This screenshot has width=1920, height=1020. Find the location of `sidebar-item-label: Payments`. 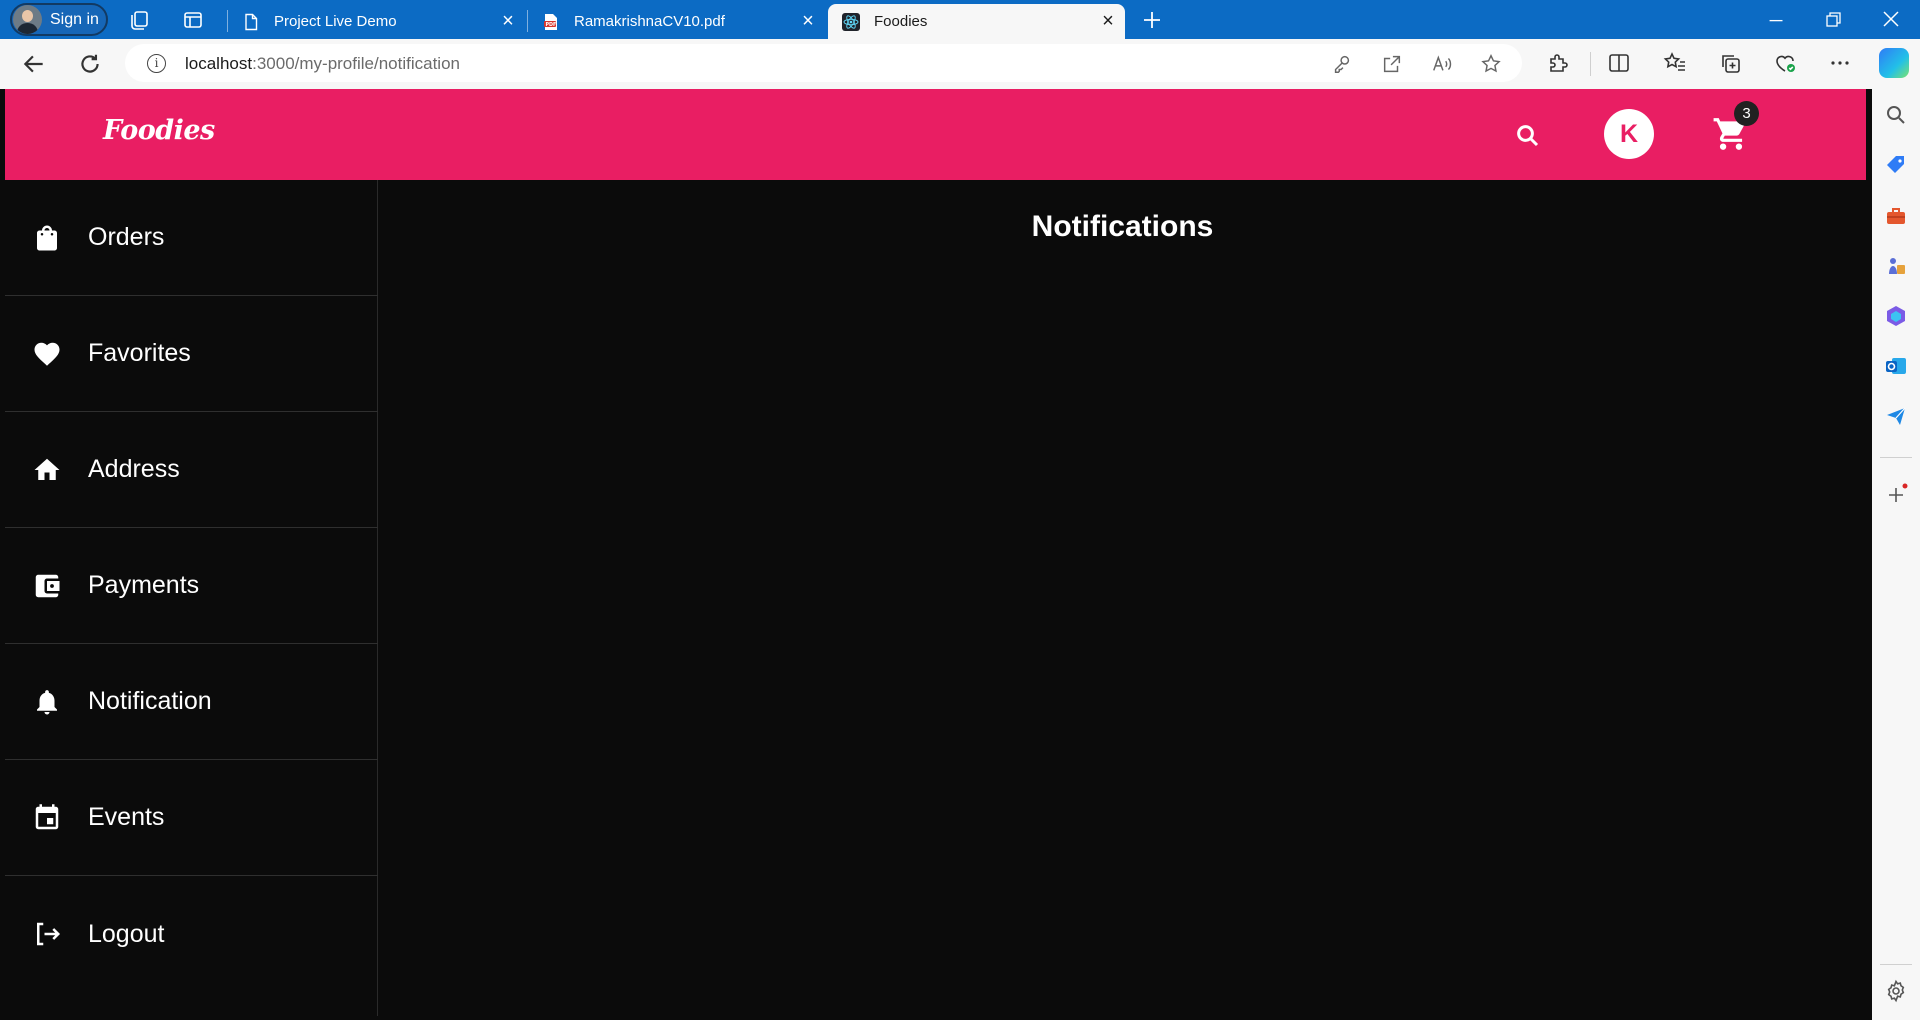

sidebar-item-label: Payments is located at coordinates (144, 585).